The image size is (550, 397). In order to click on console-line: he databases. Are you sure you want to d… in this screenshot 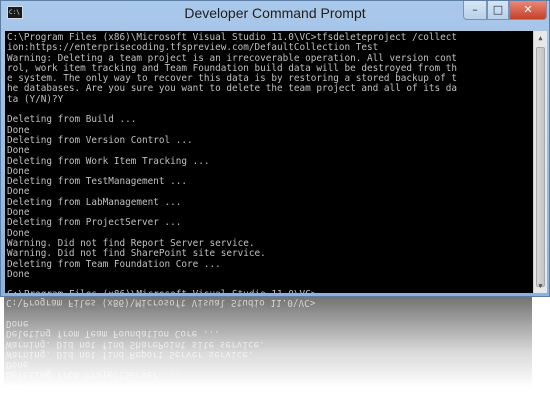, I will do `click(232, 89)`.